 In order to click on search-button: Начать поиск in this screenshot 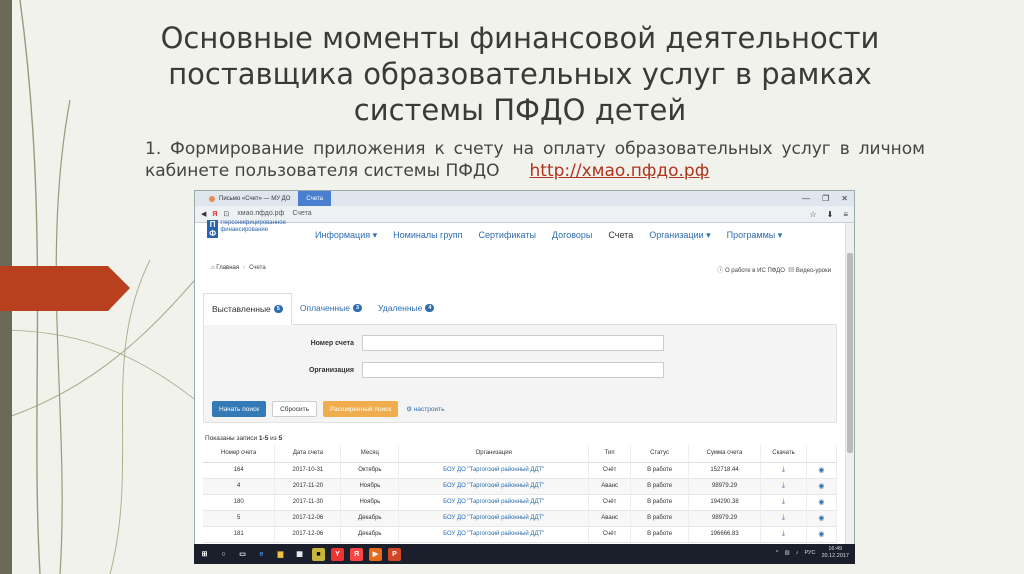, I will do `click(239, 409)`.